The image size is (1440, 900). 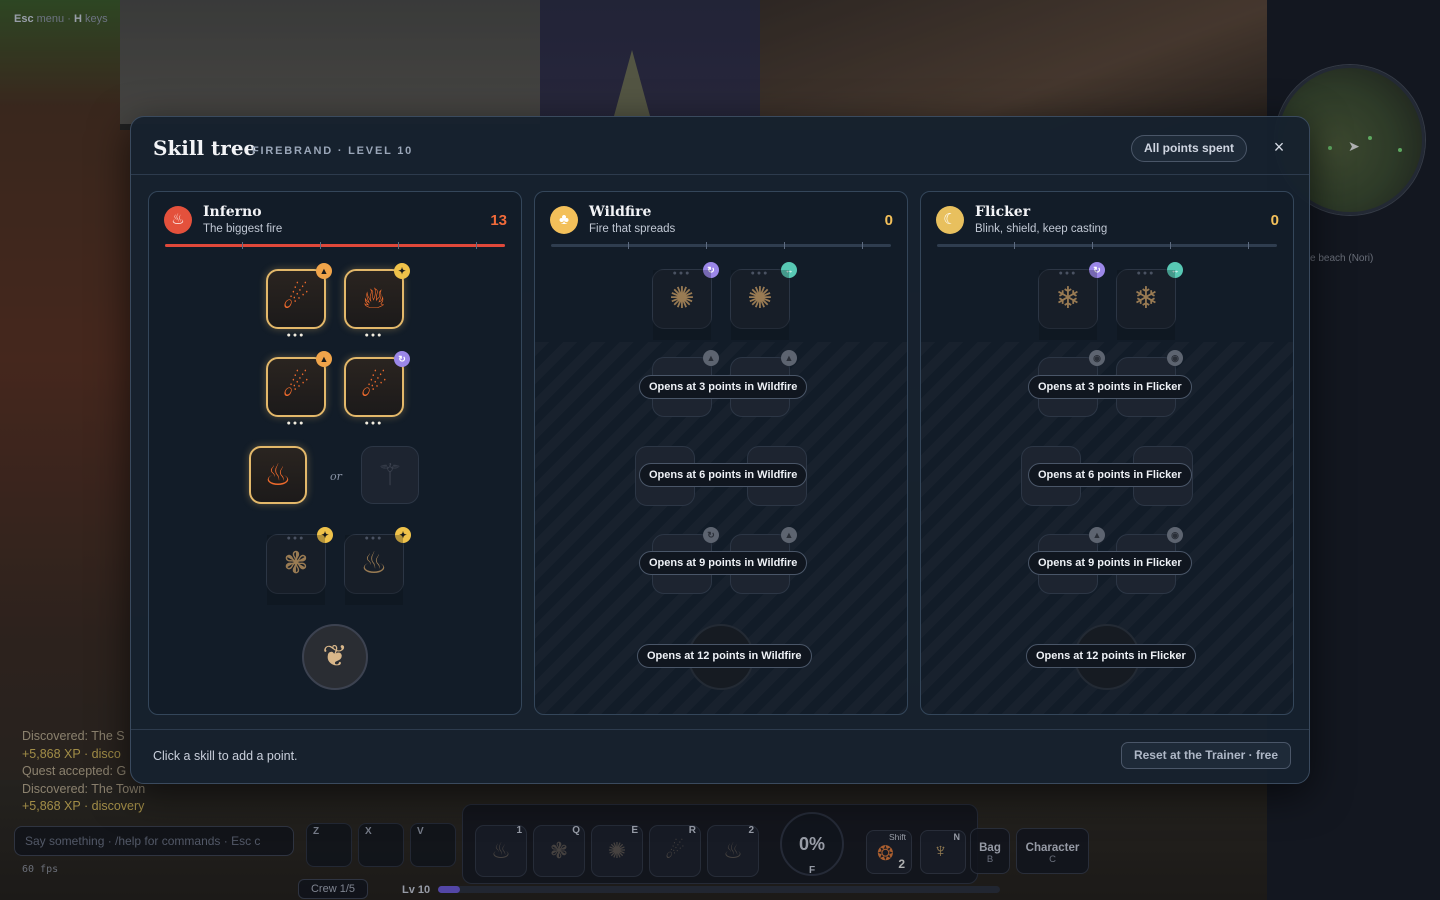 What do you see at coordinates (1041, 229) in the screenshot?
I see `tree-description: Blink, shield, keep casting` at bounding box center [1041, 229].